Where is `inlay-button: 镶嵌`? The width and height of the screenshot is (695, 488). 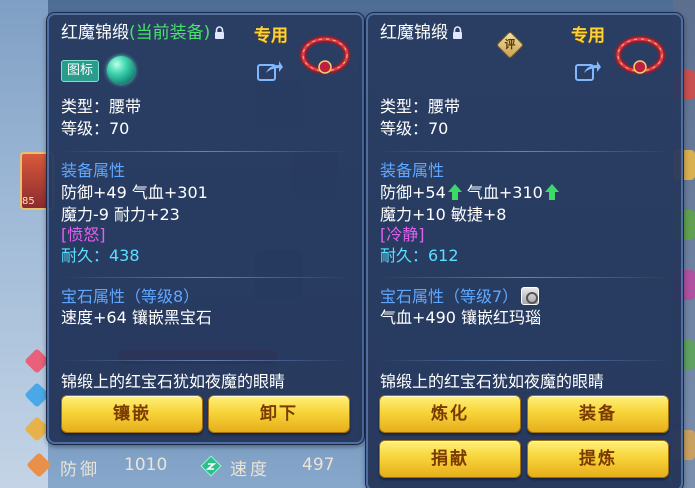 inlay-button: 镶嵌 is located at coordinates (132, 414).